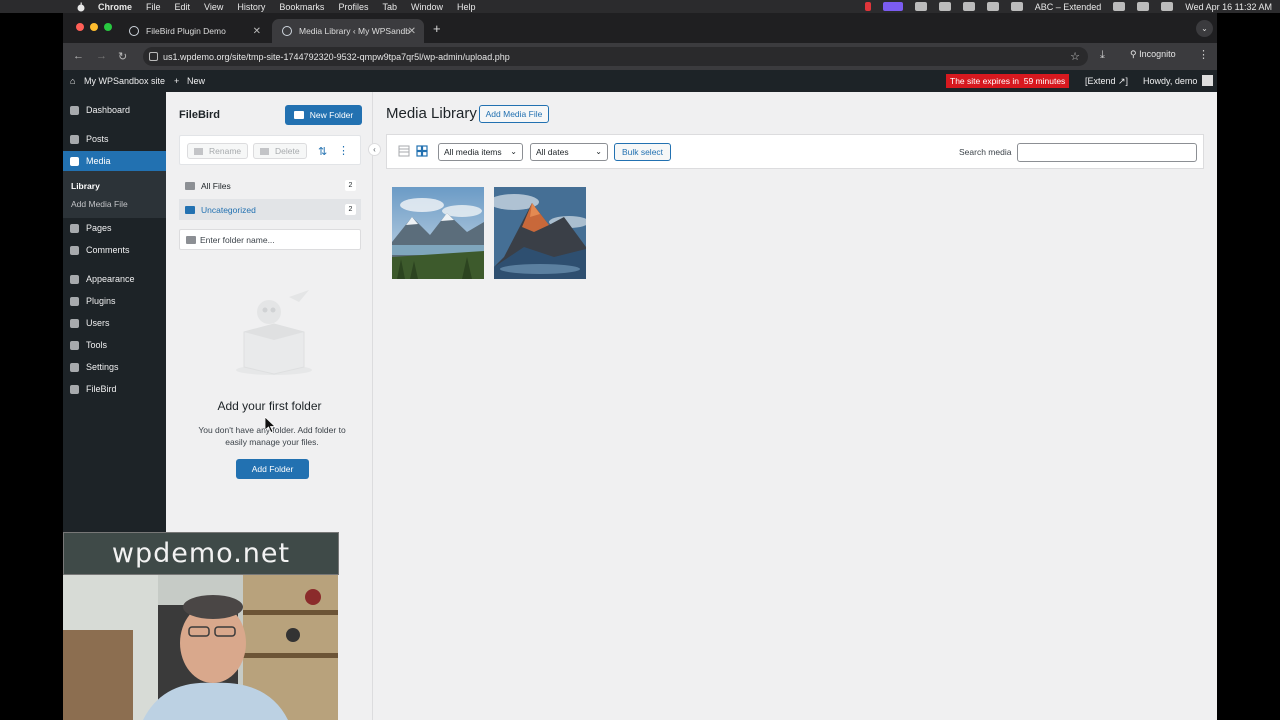 Image resolution: width=1280 pixels, height=720 pixels. Describe the element at coordinates (74, 323) in the screenshot. I see `user-icon` at that location.